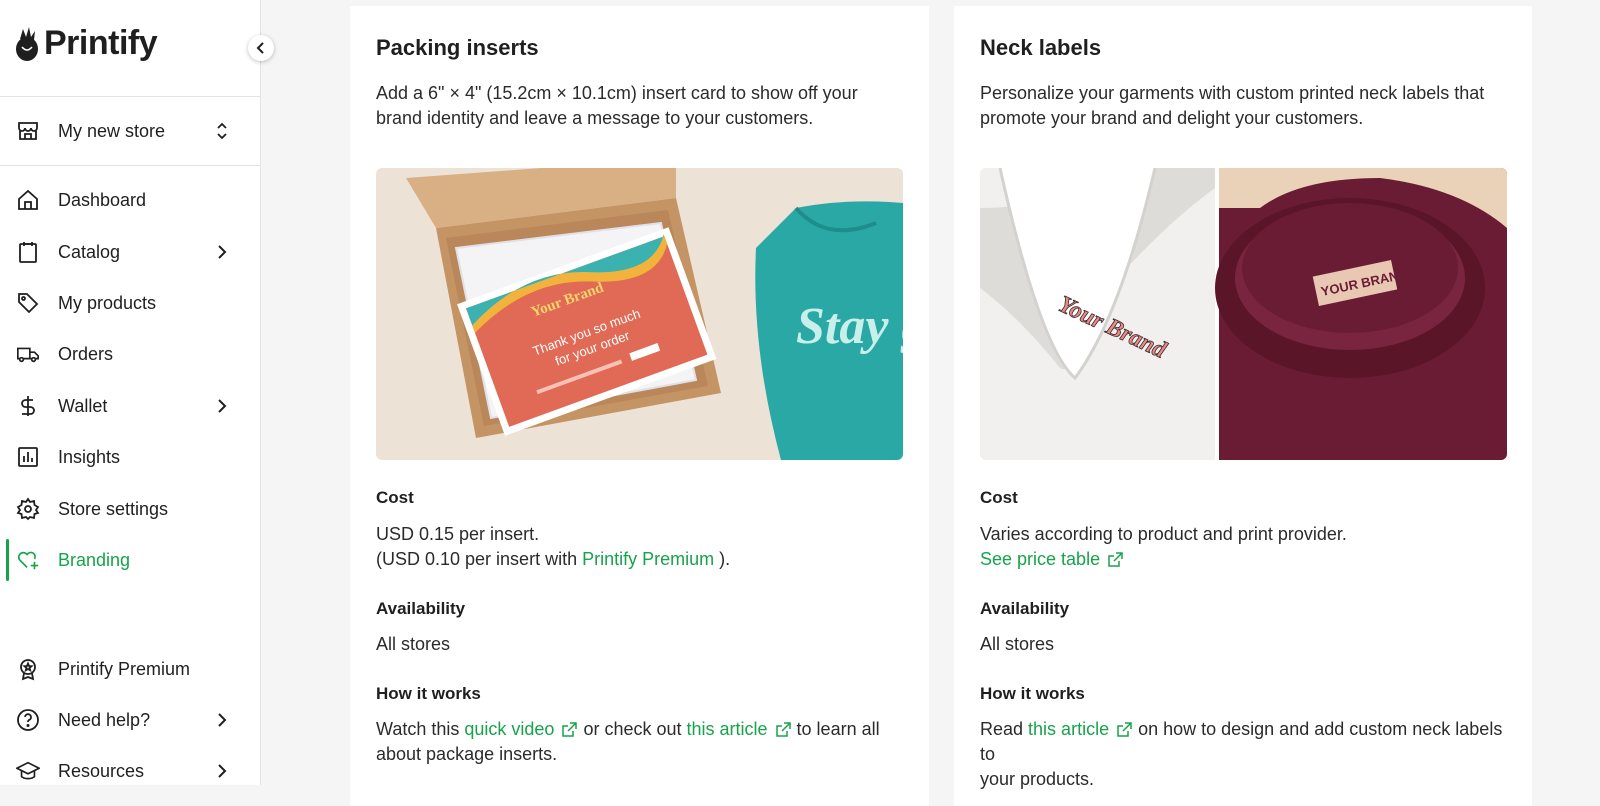  Describe the element at coordinates (104, 719) in the screenshot. I see `sidebar-item-label: Need help?` at that location.